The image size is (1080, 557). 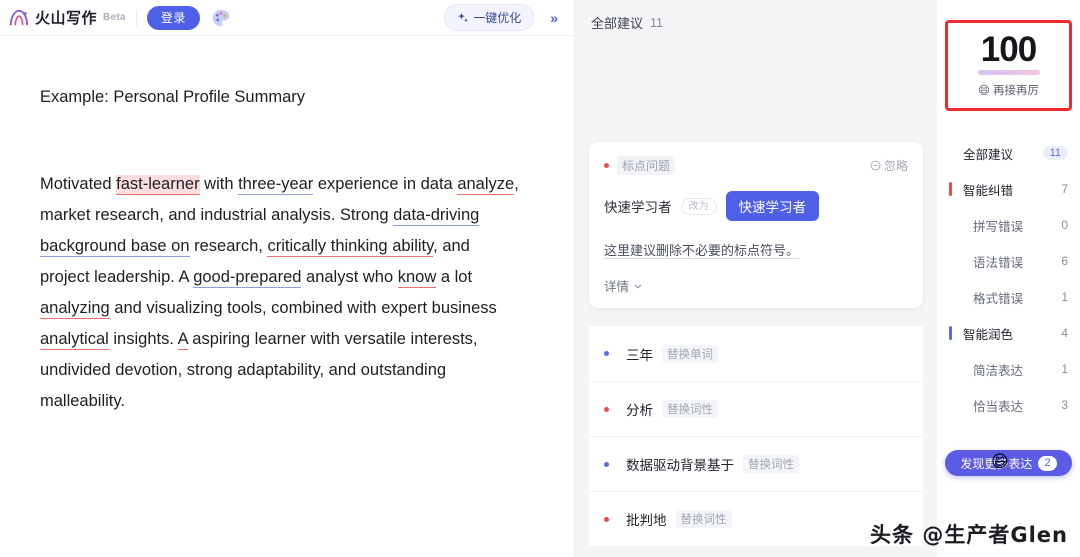 I want to click on error-highlight: fast-learner, so click(x=158, y=185).